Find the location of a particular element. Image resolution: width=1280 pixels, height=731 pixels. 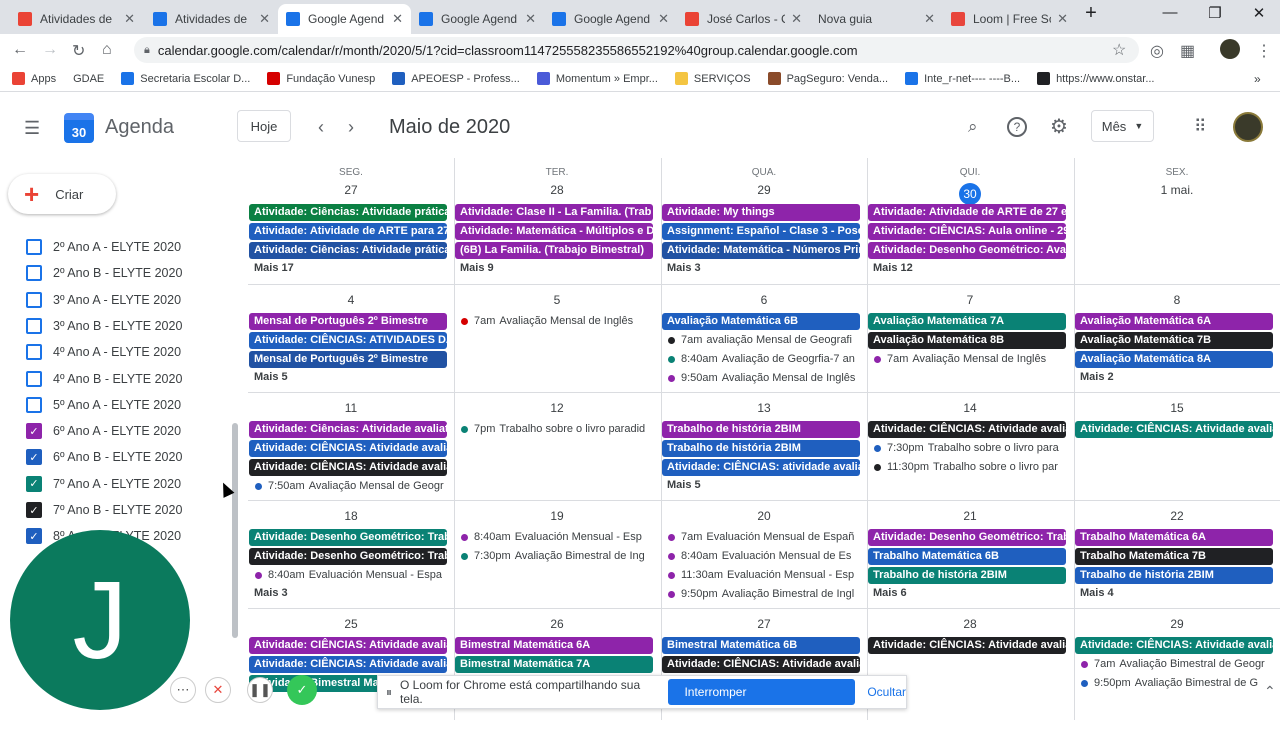

settings-gear-icon: ⚙ is located at coordinates (1059, 126).